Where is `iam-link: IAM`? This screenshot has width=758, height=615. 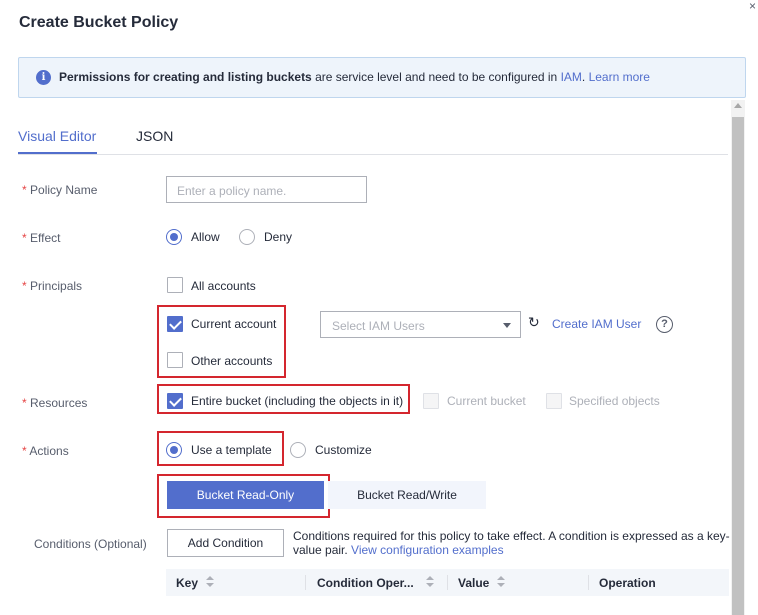
iam-link: IAM is located at coordinates (571, 77).